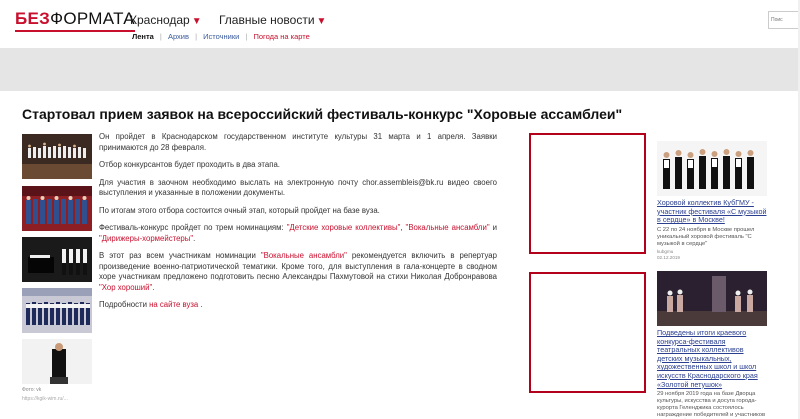  I want to click on logo-text-part2: ФОРМАТА, so click(92, 18).